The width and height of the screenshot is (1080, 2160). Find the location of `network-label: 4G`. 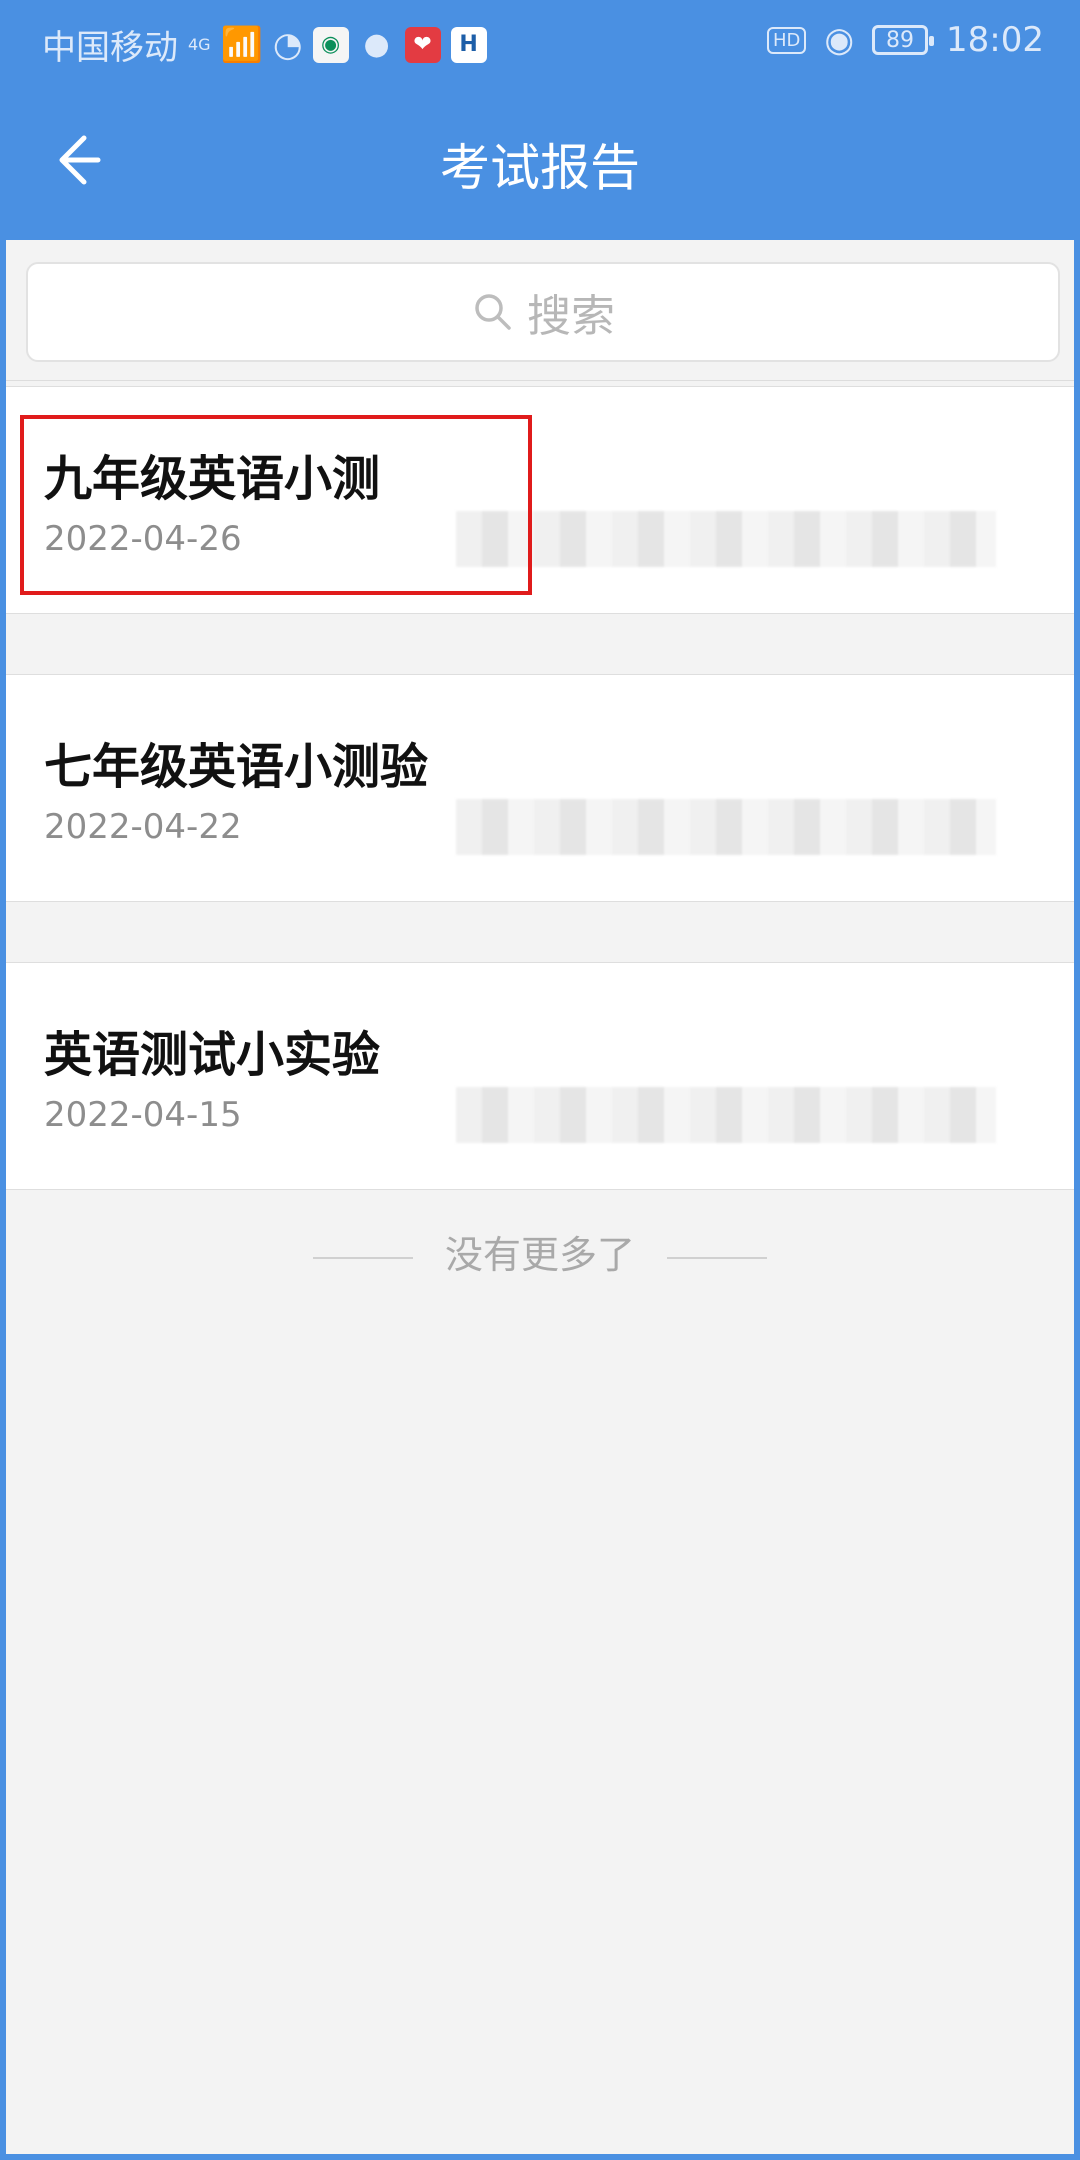

network-label: 4G is located at coordinates (199, 44).